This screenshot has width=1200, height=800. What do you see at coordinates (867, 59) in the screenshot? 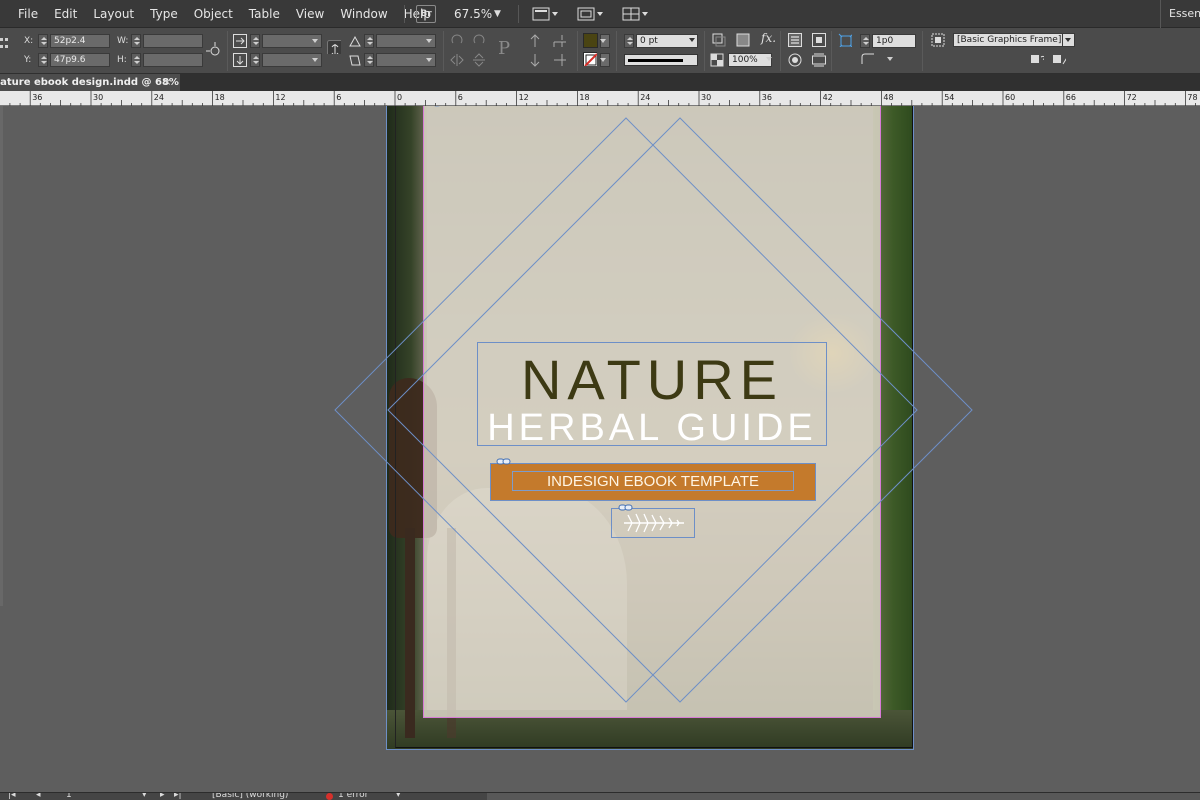
I see `corner-shape-icon` at bounding box center [867, 59].